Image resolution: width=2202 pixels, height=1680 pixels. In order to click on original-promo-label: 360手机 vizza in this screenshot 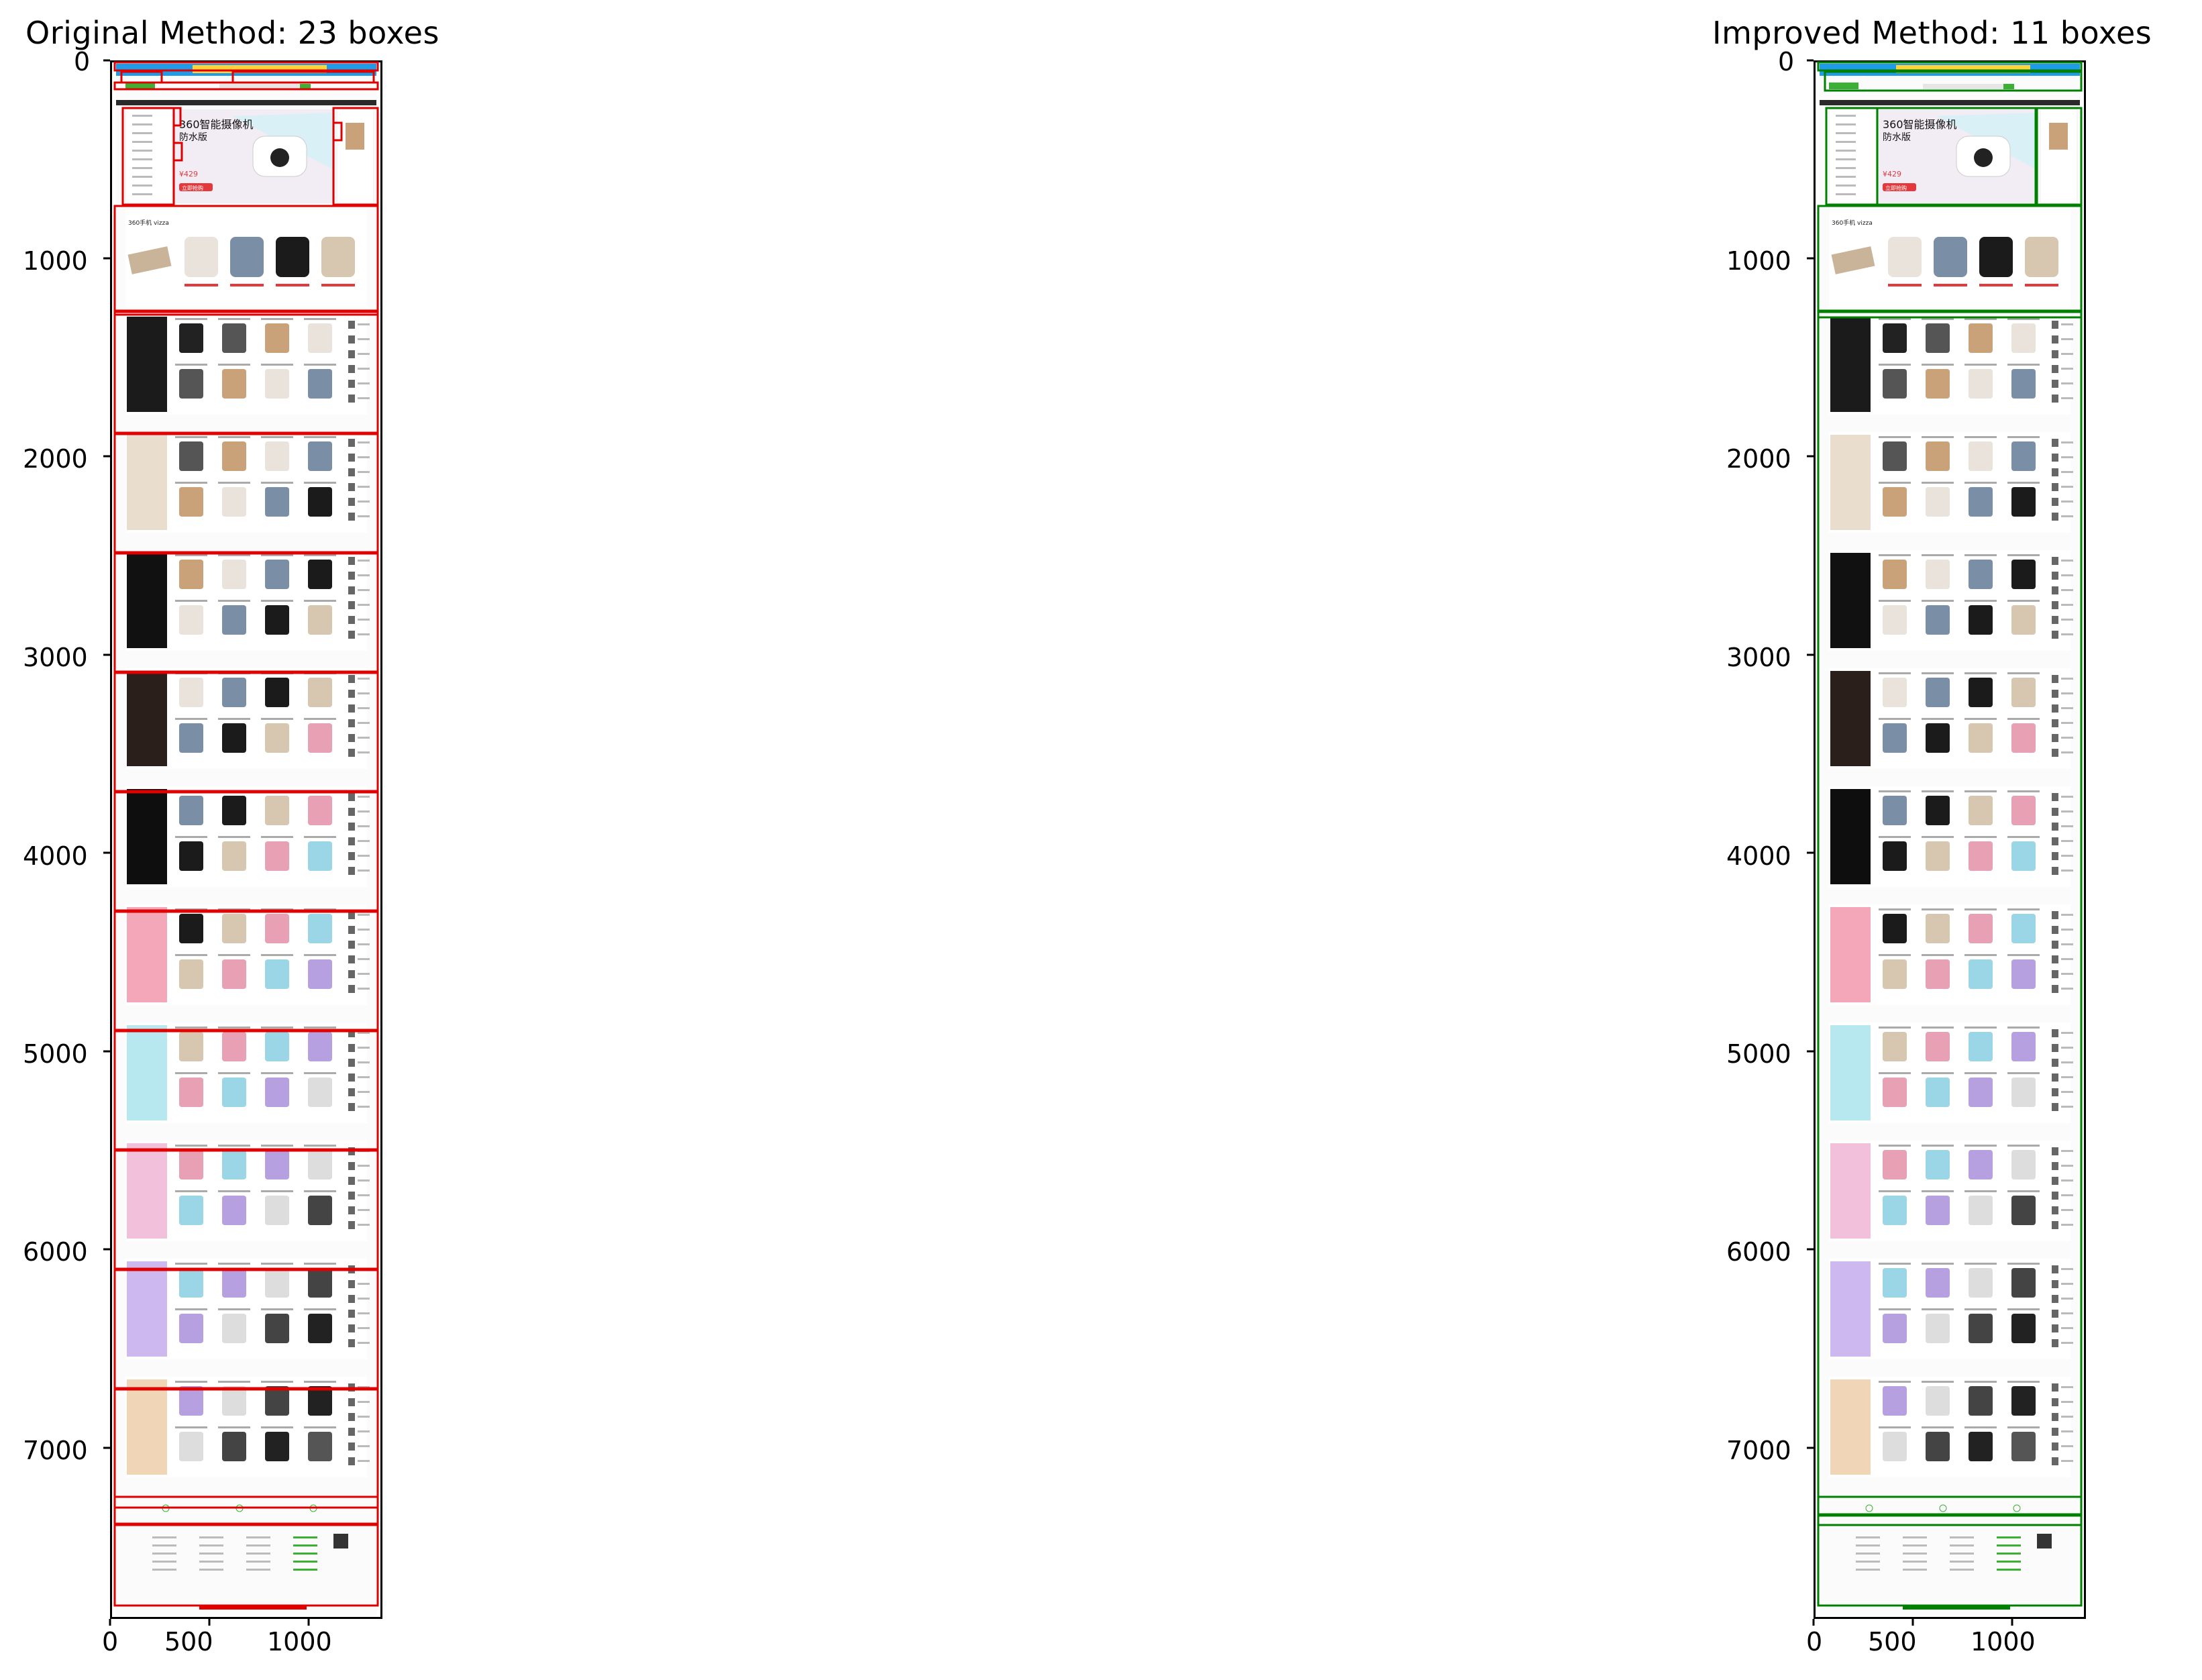, I will do `click(148, 223)`.